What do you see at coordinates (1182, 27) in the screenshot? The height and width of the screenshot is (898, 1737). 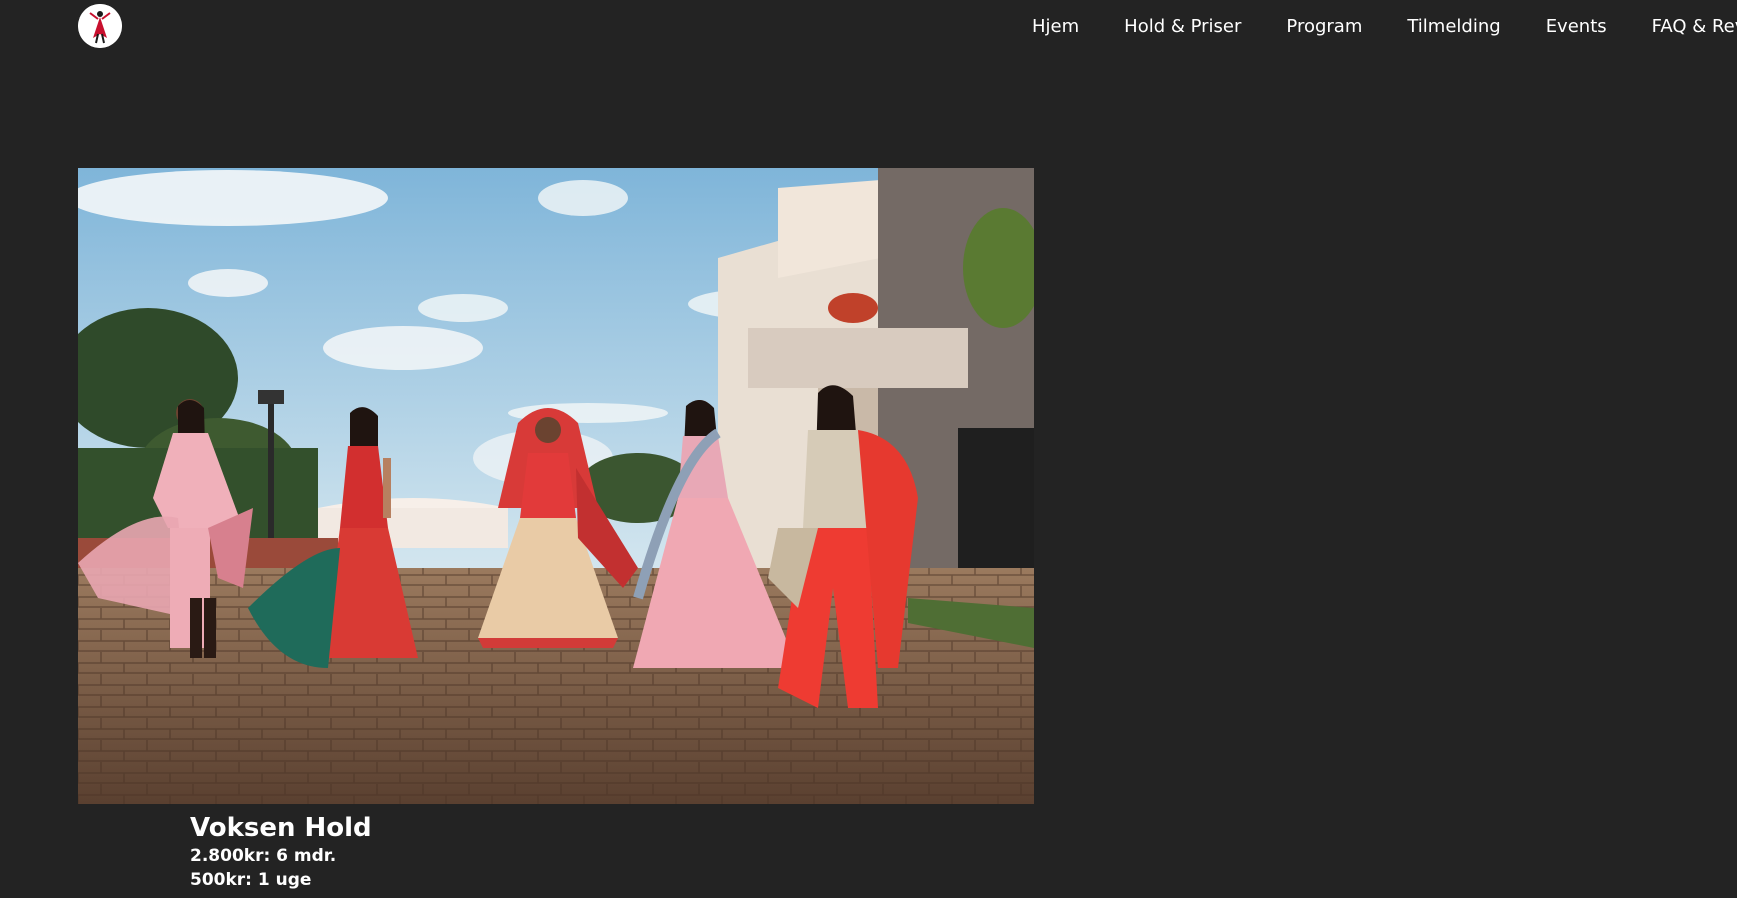 I see `nav-item-hold-priser: Hold & Priser` at bounding box center [1182, 27].